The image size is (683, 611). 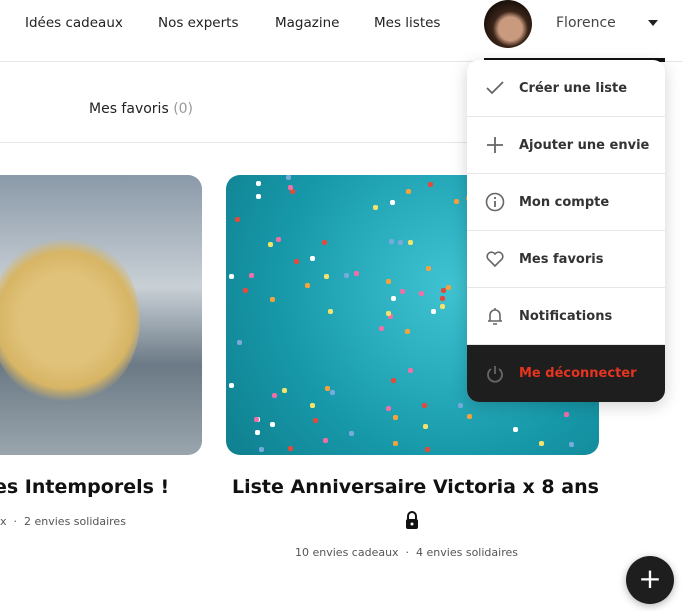 What do you see at coordinates (183, 109) in the screenshot?
I see `tab-count: (0)` at bounding box center [183, 109].